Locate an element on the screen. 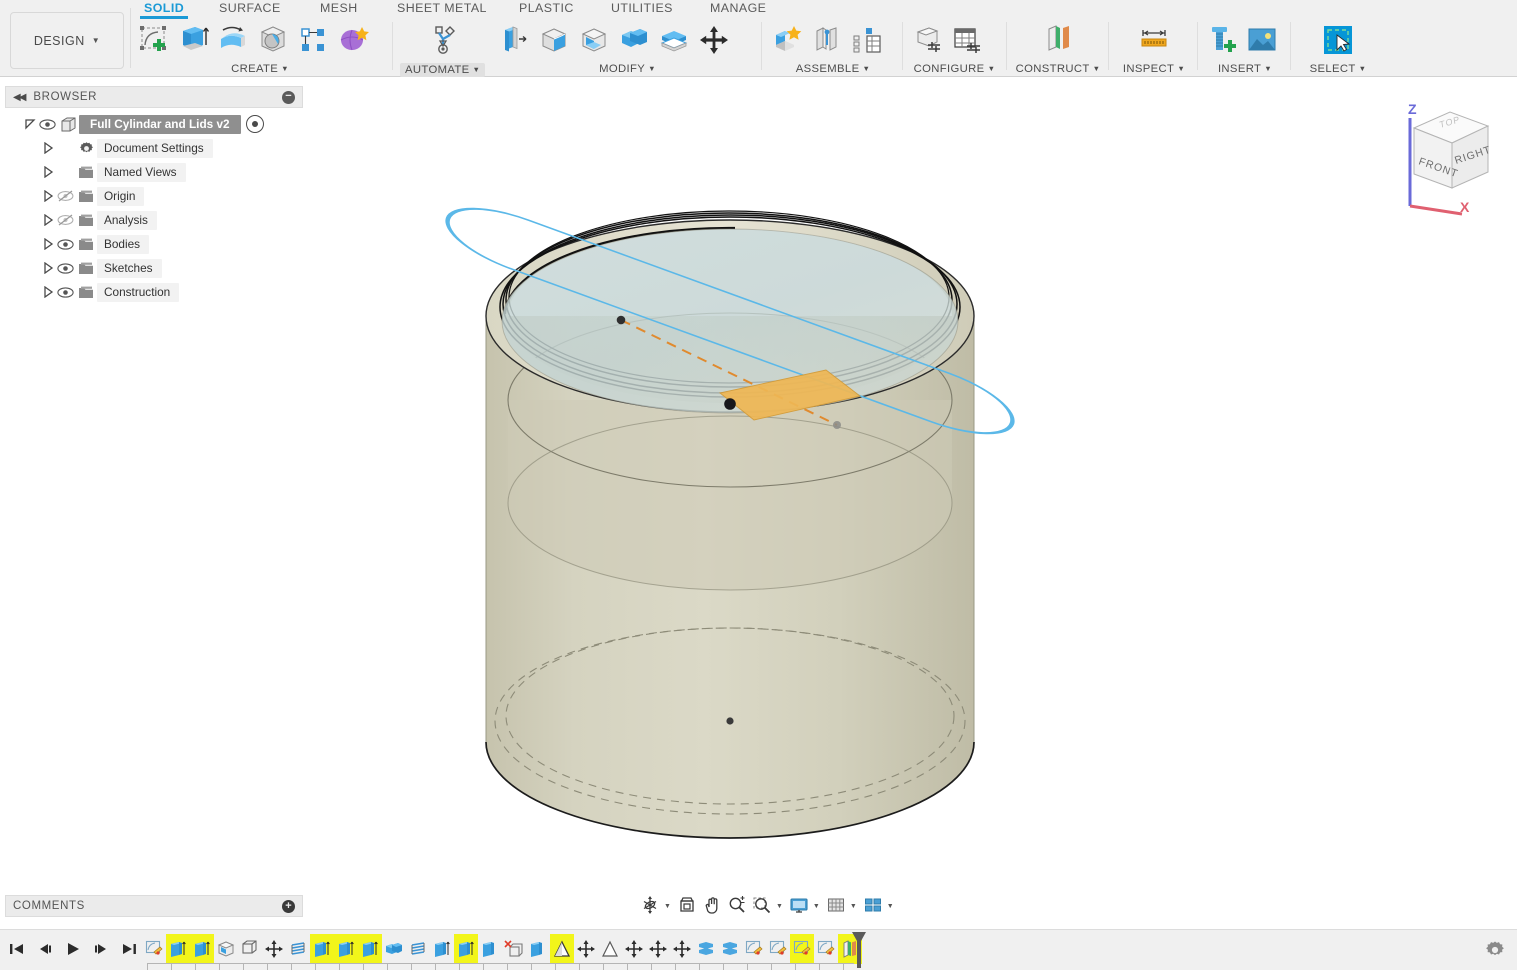 This screenshot has width=1517, height=970. visibility-eye-off-icon is located at coordinates (65, 220).